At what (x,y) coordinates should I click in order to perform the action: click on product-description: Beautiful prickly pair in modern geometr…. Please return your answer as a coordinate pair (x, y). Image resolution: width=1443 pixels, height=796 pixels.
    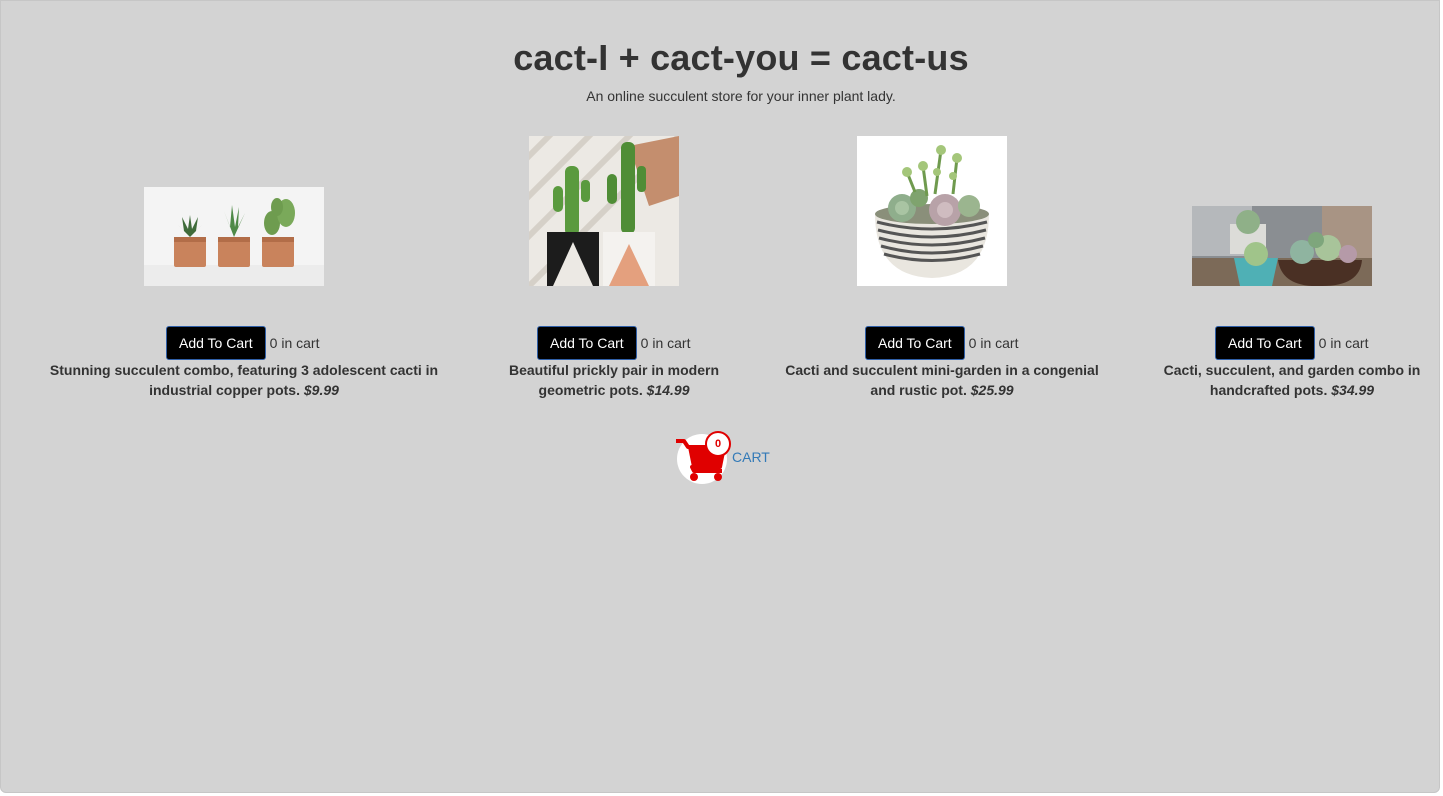
    Looking at the image, I should click on (614, 380).